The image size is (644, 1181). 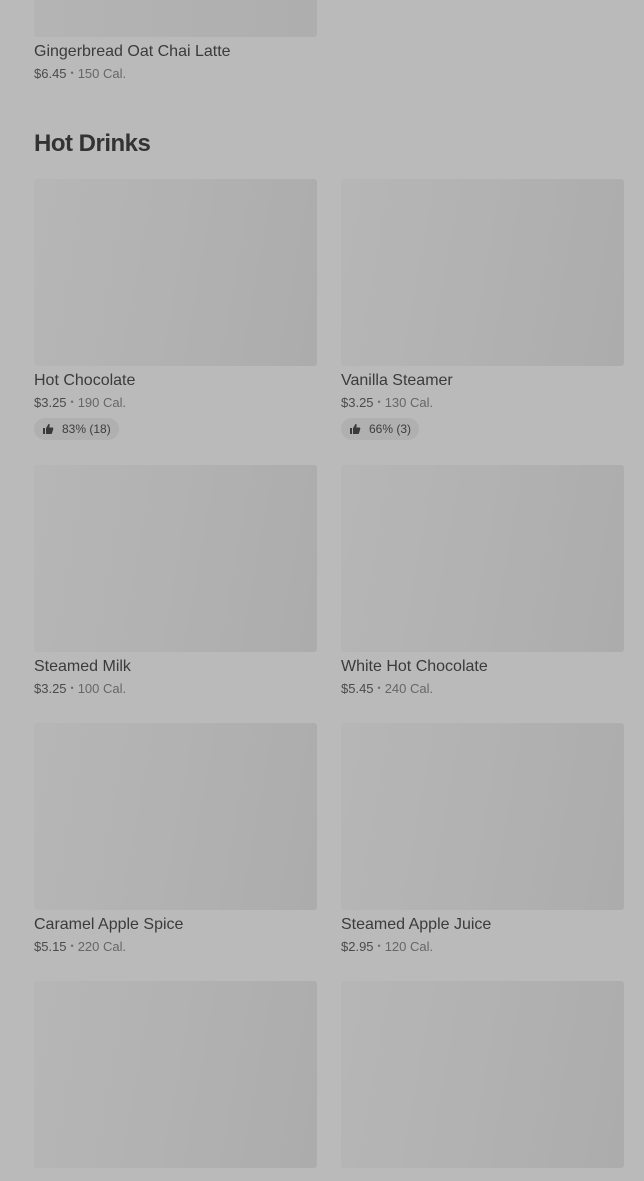 I want to click on menu-item-card: Steamed Apple Juice $2.95 • 120 Cal., so click(x=482, y=852).